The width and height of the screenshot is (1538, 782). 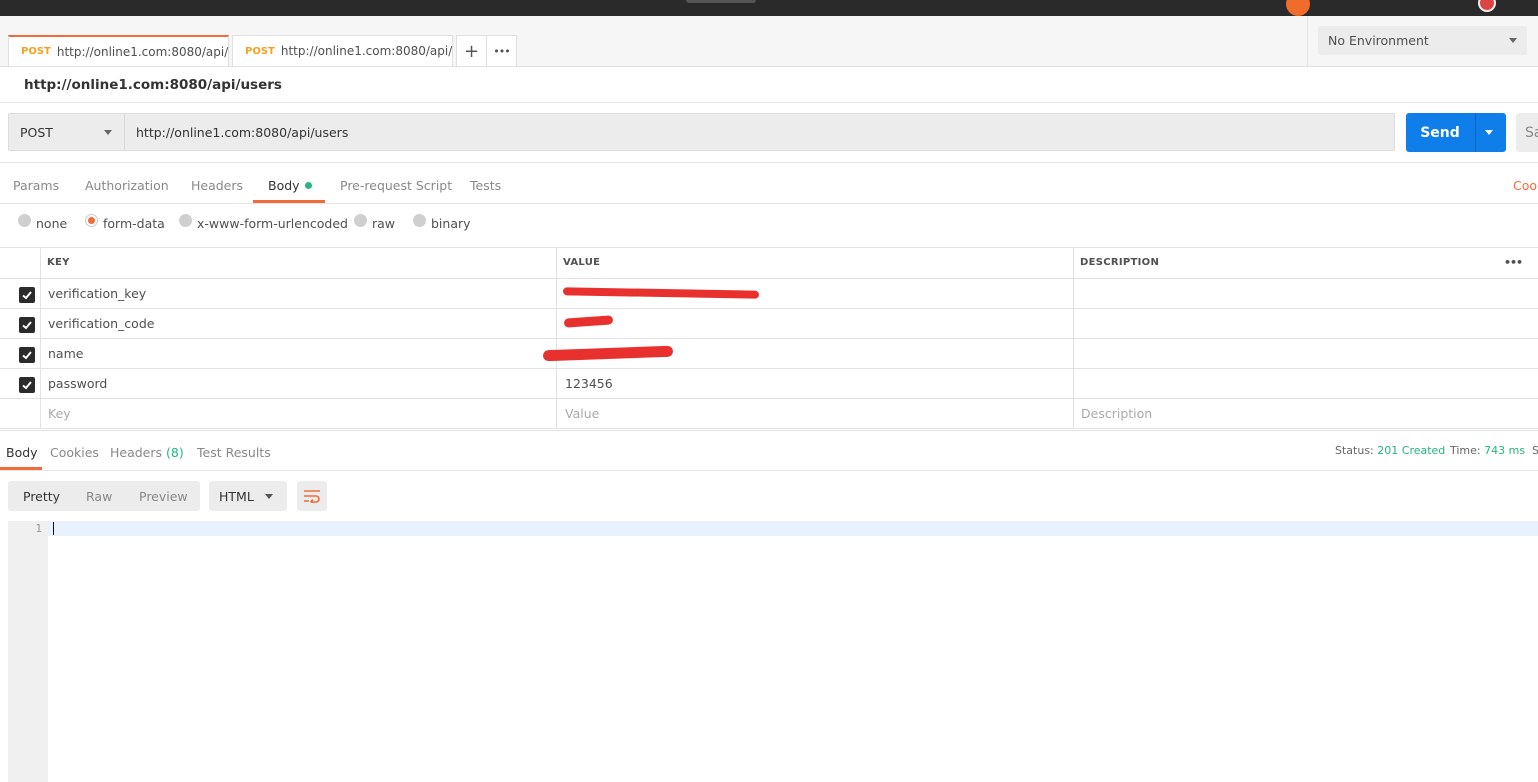 I want to click on radio-none, so click(x=24, y=220).